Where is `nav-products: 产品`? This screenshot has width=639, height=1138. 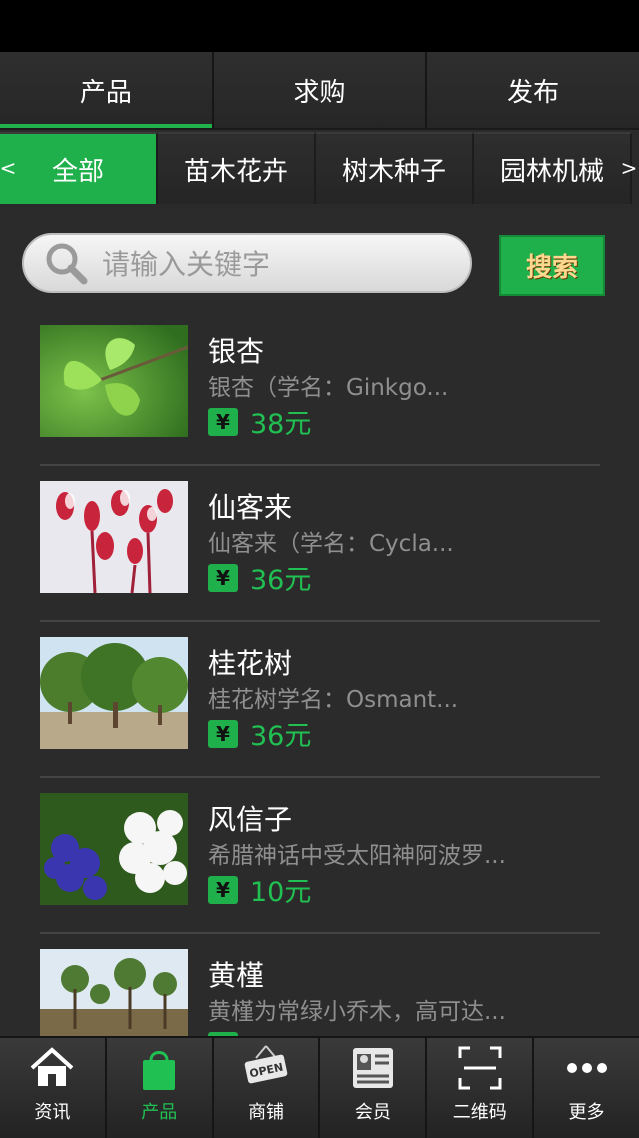 nav-products: 产品 is located at coordinates (160, 1088).